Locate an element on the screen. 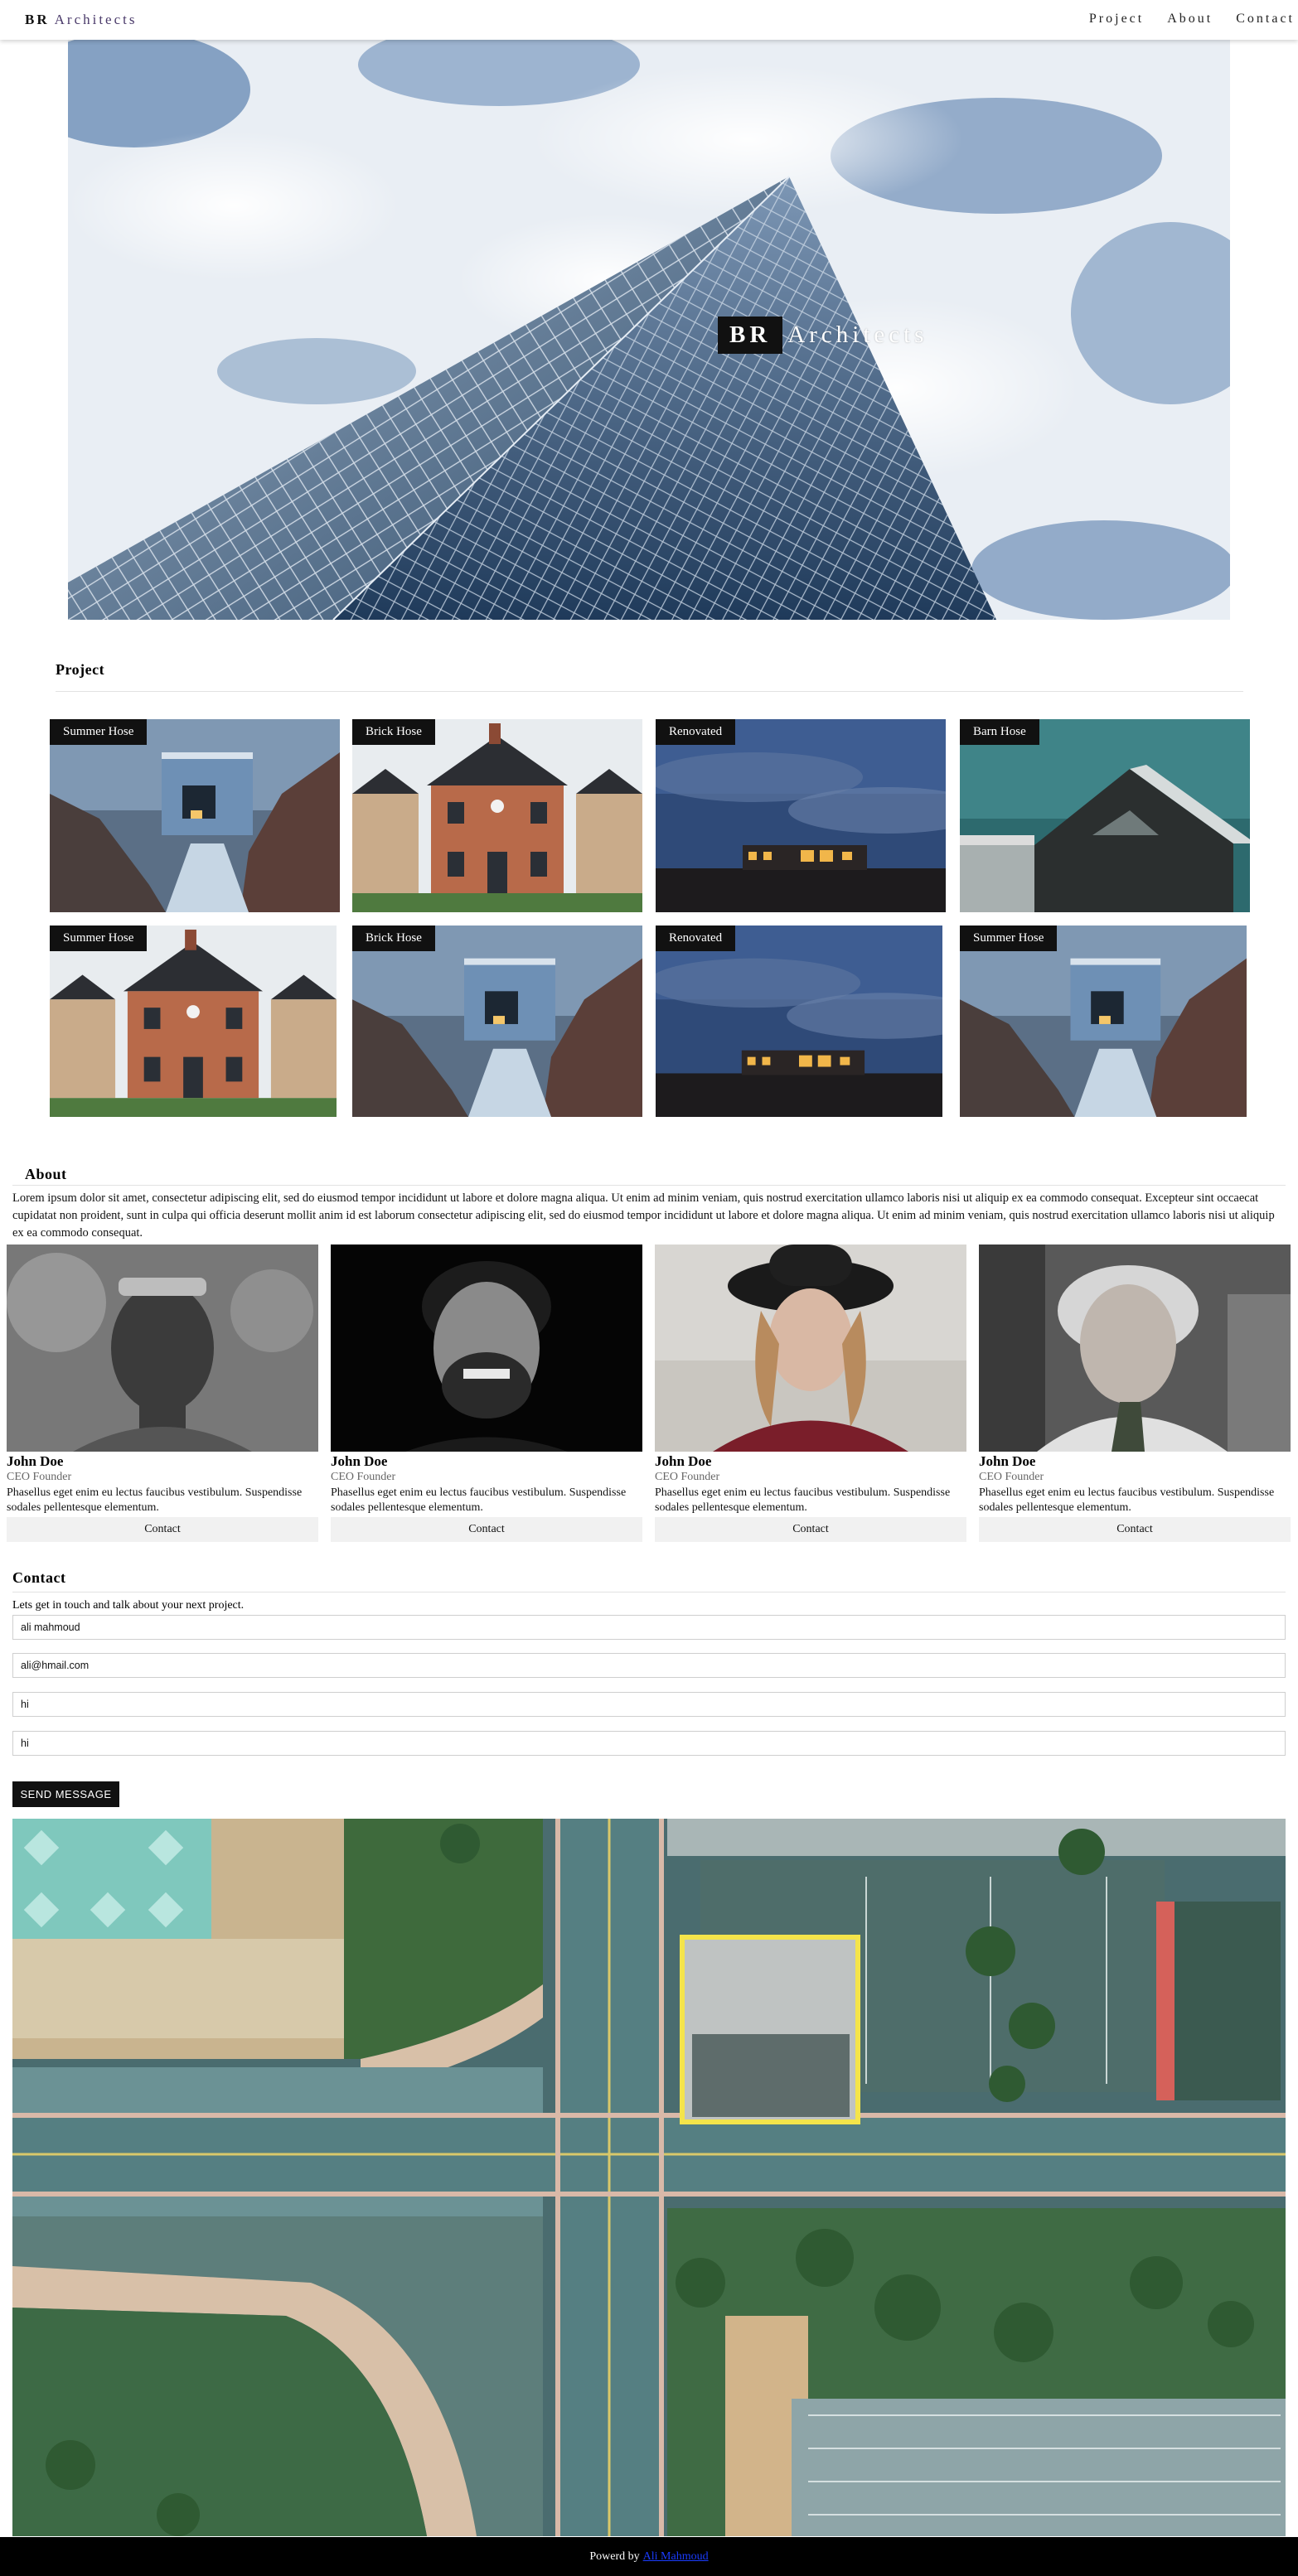 The image size is (1298, 2576). contact-heading: Contact is located at coordinates (39, 1577).